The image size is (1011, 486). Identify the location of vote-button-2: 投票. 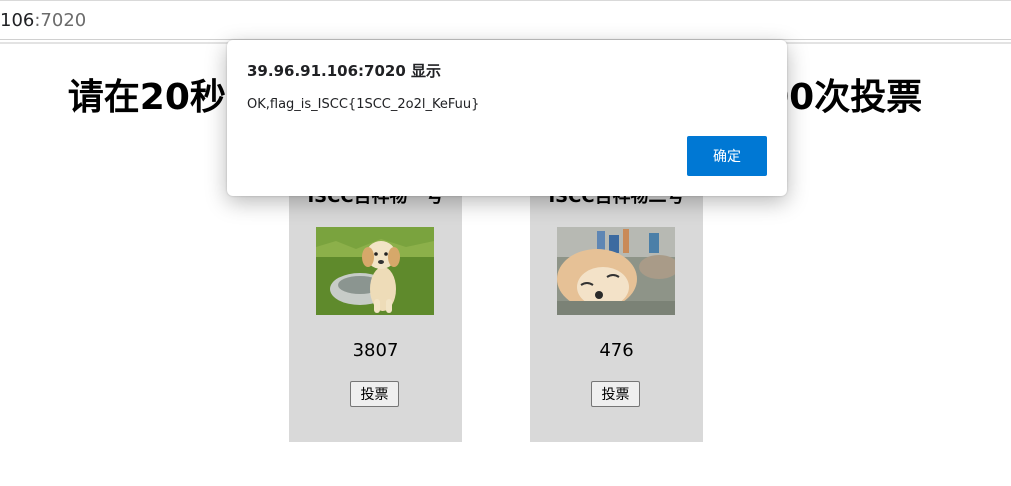
(615, 394).